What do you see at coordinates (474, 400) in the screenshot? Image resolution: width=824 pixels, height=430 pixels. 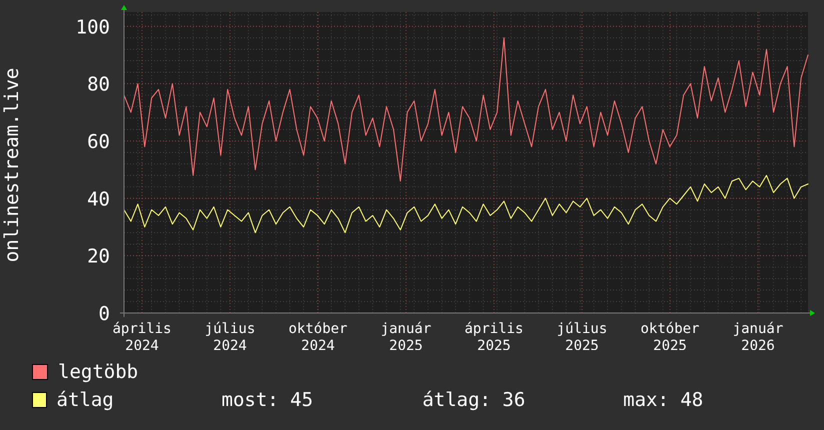 I see `legend-stat: átlag: 36` at bounding box center [474, 400].